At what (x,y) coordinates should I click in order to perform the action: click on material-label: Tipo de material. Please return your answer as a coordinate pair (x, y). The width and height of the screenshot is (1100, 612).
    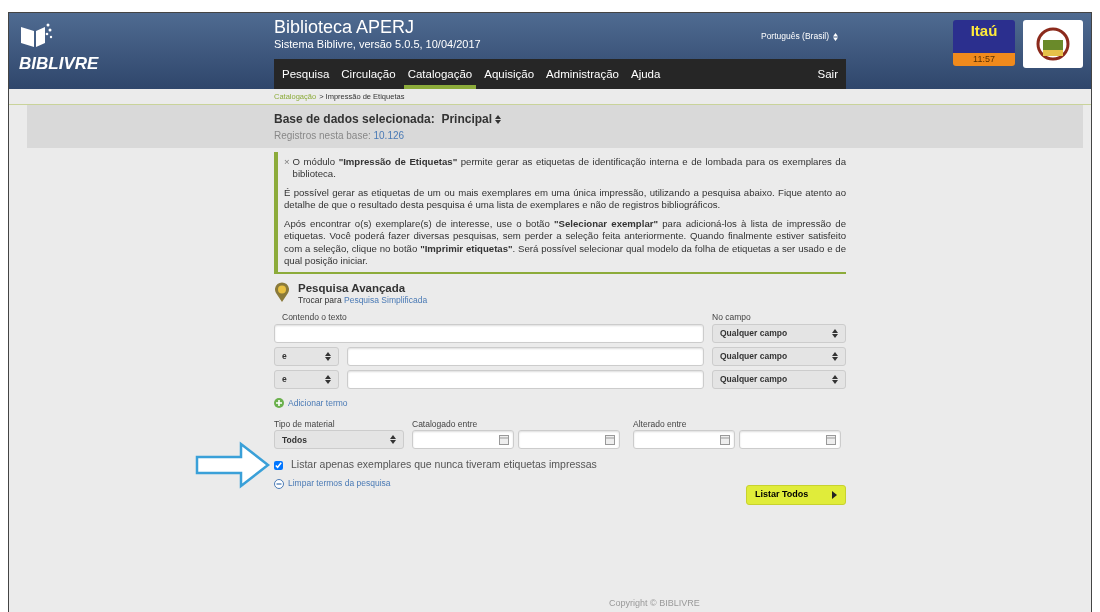
    Looking at the image, I should click on (305, 424).